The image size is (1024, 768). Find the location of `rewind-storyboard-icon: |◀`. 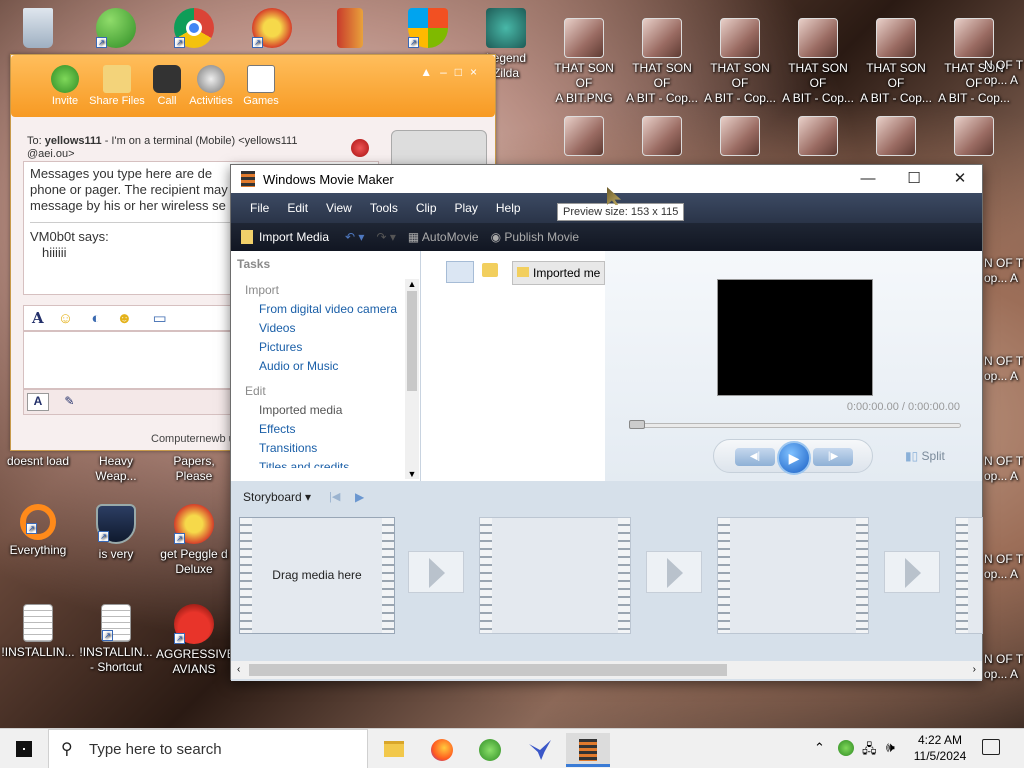

rewind-storyboard-icon: |◀ is located at coordinates (334, 496).